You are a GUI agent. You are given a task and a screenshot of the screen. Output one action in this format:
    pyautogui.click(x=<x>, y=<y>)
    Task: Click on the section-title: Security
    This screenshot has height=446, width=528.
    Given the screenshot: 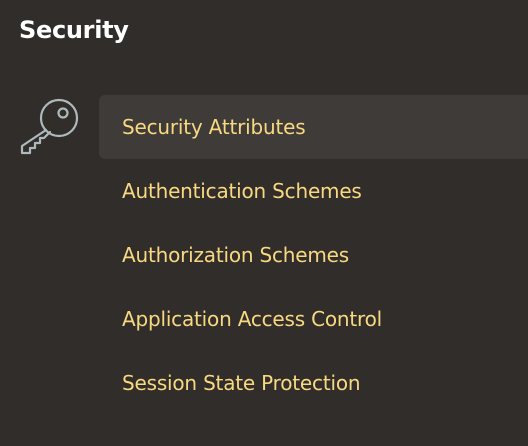 What is the action you would take?
    pyautogui.click(x=74, y=30)
    